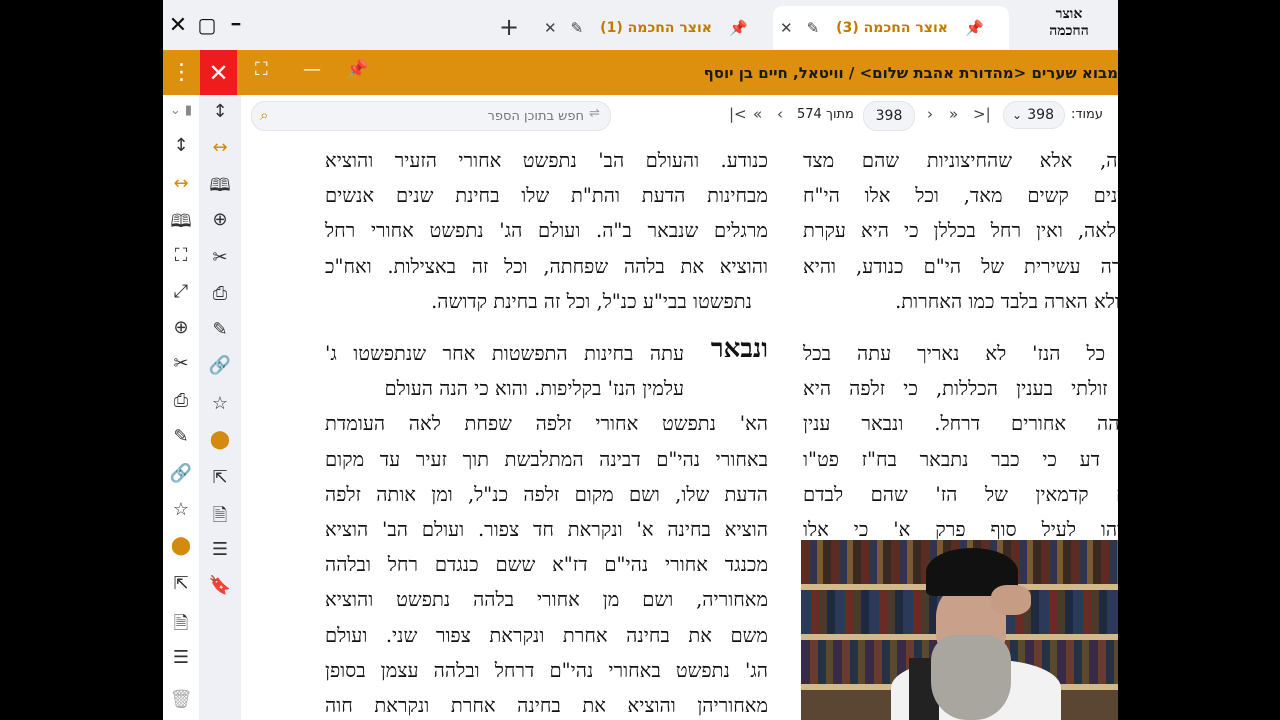  What do you see at coordinates (509, 27) in the screenshot?
I see `add-tab-icon: +` at bounding box center [509, 27].